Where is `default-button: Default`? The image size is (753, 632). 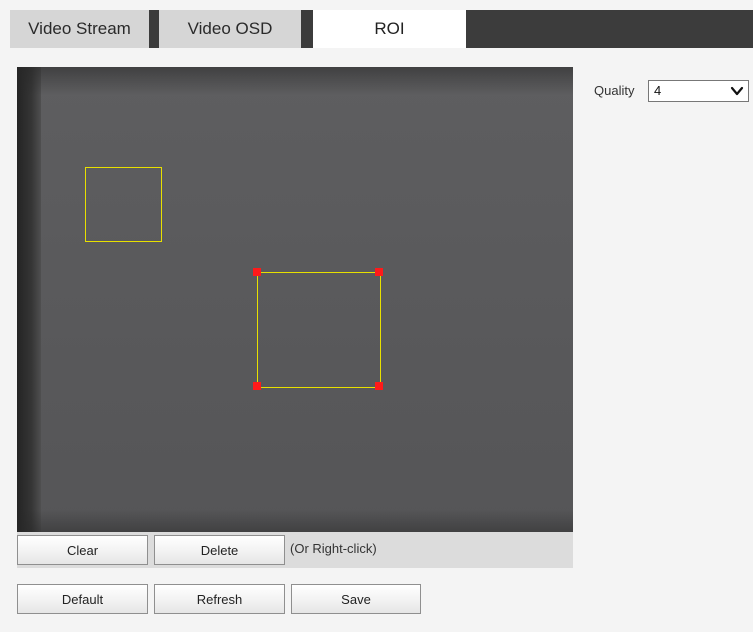 default-button: Default is located at coordinates (82, 599).